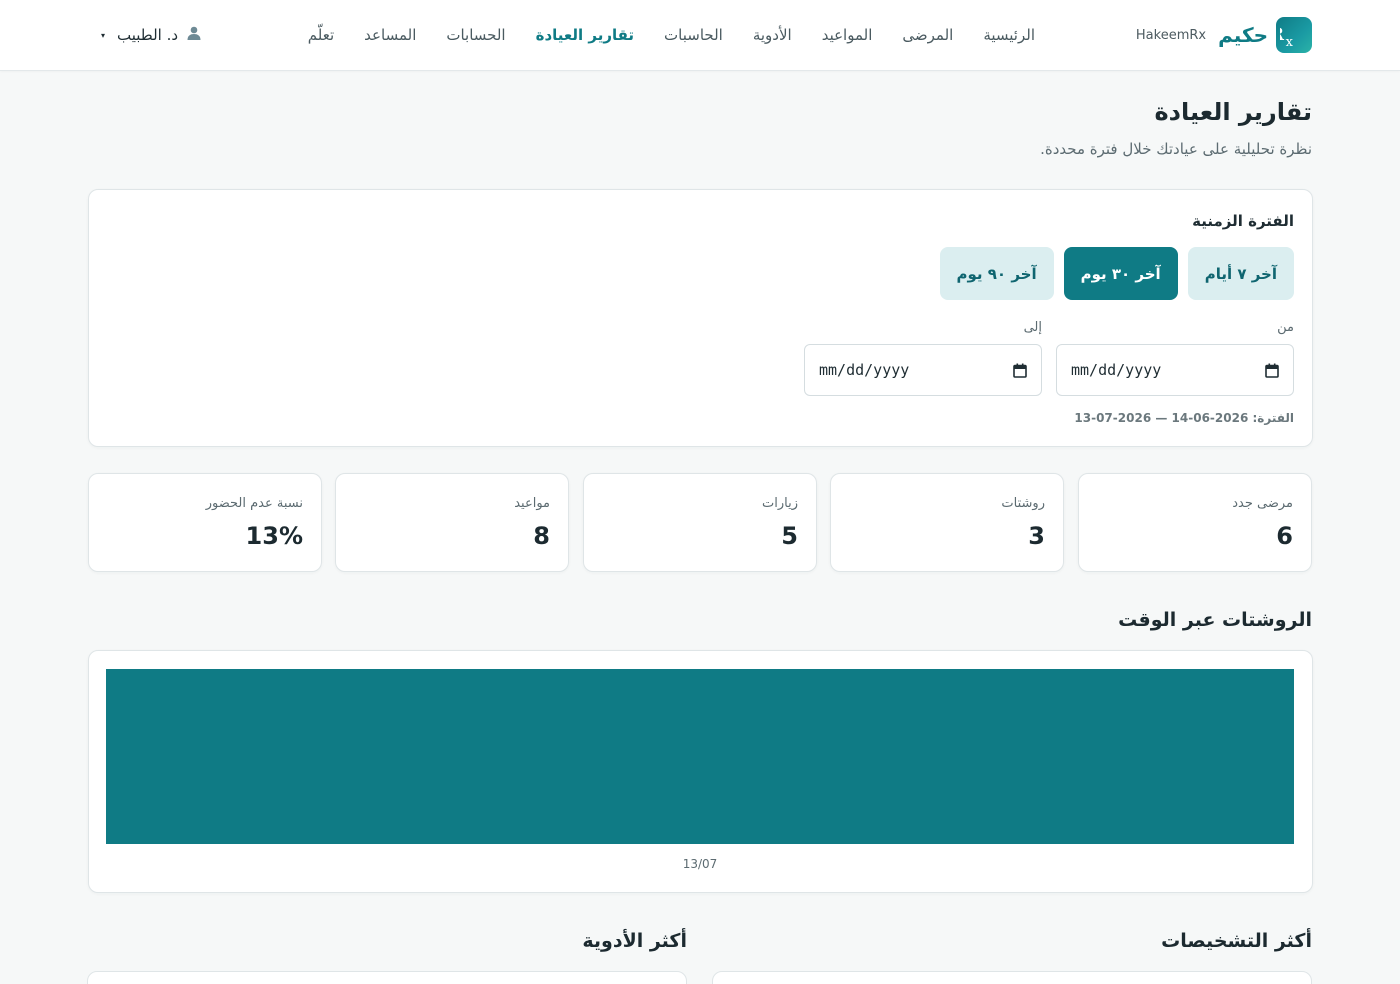 The height and width of the screenshot is (984, 1400). What do you see at coordinates (387, 977) in the screenshot?
I see `top-medications-card` at bounding box center [387, 977].